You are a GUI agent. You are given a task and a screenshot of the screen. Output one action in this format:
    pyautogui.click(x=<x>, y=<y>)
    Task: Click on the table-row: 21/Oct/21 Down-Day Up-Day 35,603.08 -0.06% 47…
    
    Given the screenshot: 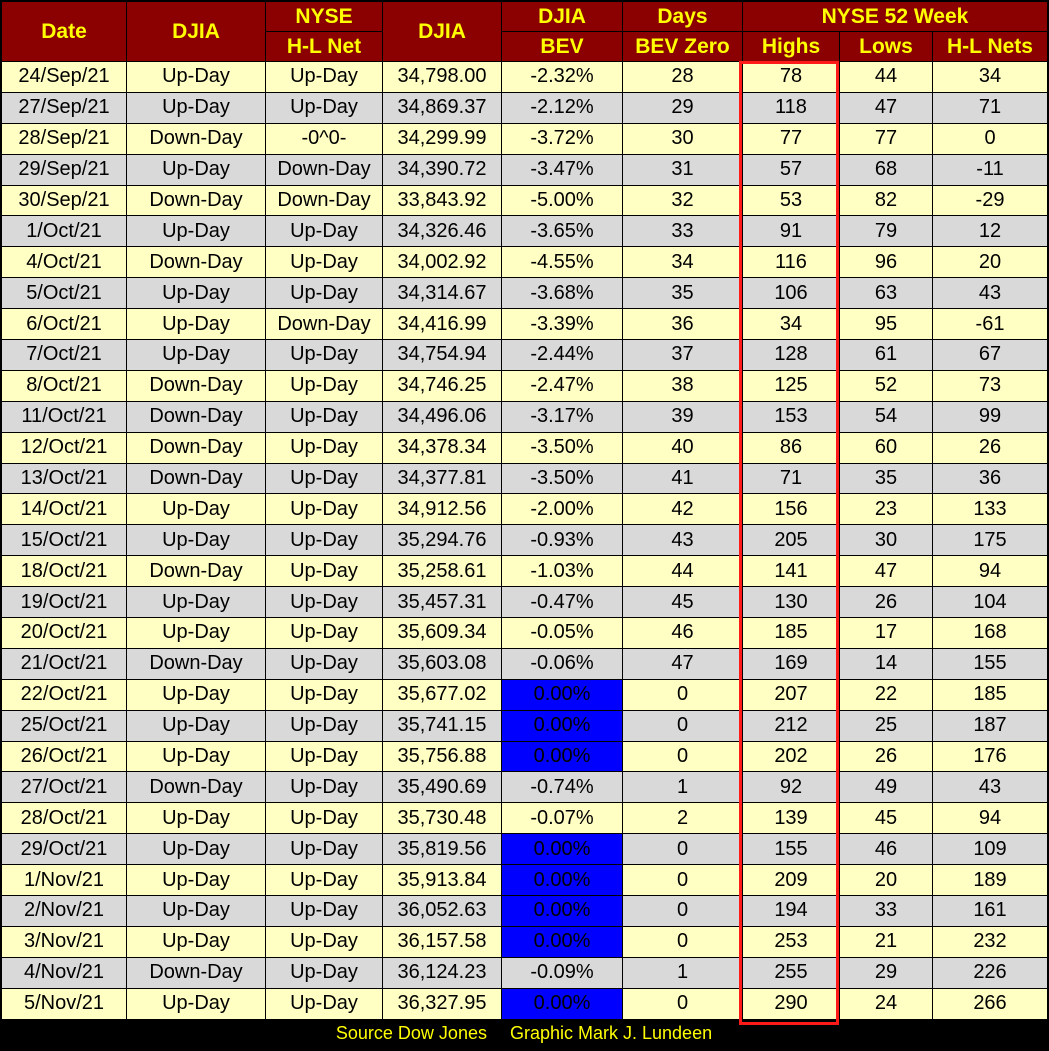 What is the action you would take?
    pyautogui.click(x=524, y=663)
    